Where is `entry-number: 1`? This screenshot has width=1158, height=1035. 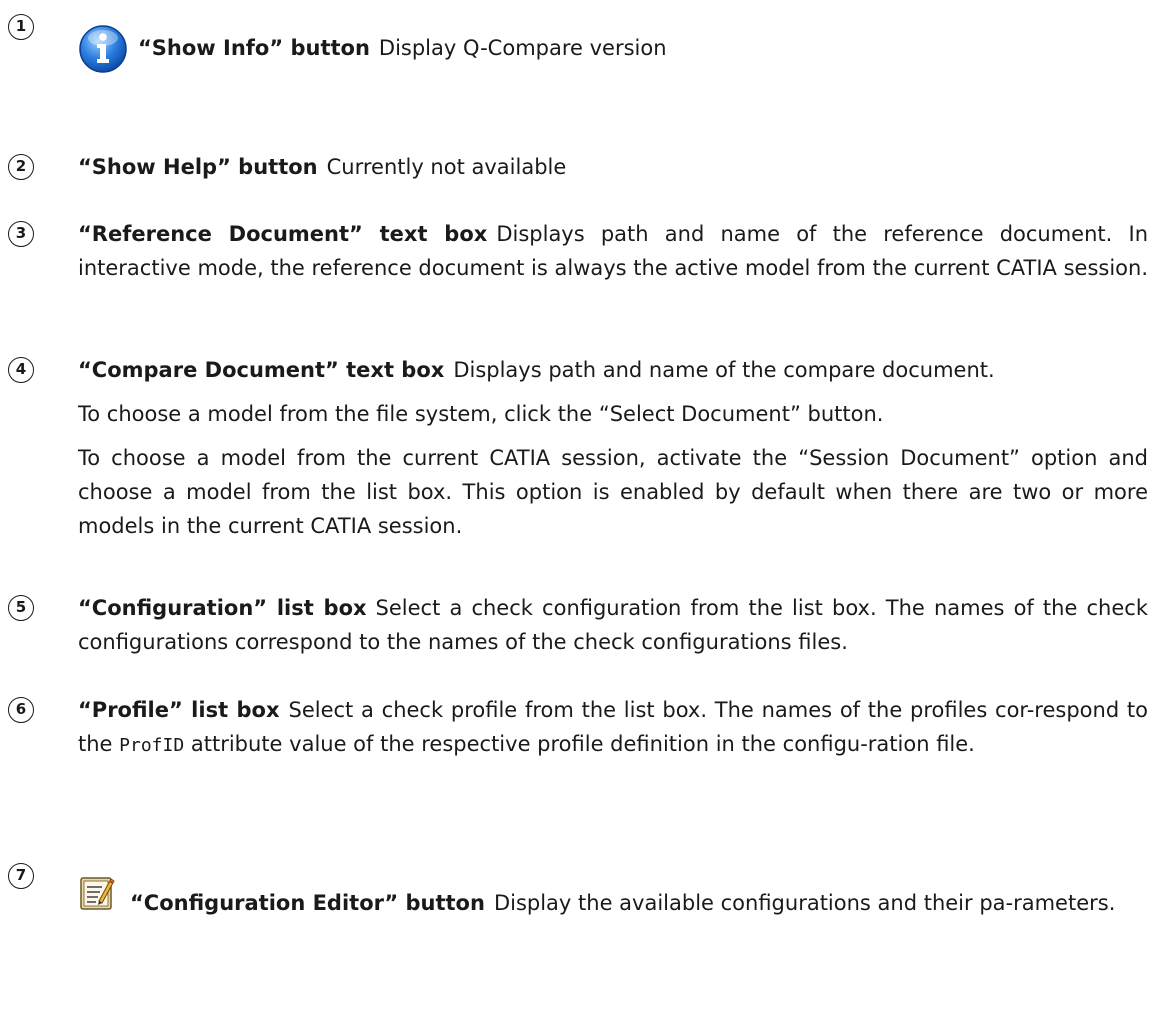
entry-number: 1 is located at coordinates (21, 27).